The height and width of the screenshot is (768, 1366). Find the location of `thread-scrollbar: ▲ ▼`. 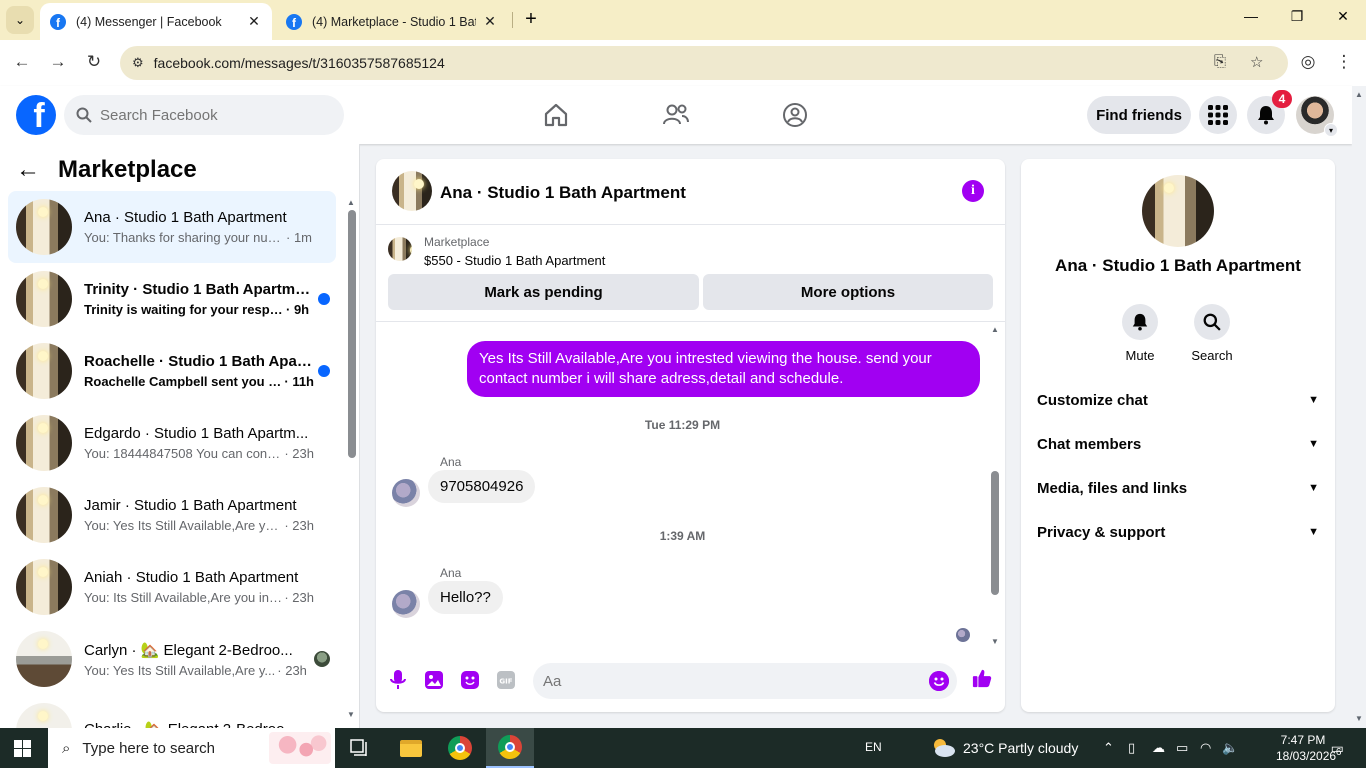

thread-scrollbar: ▲ ▼ is located at coordinates (995, 488).